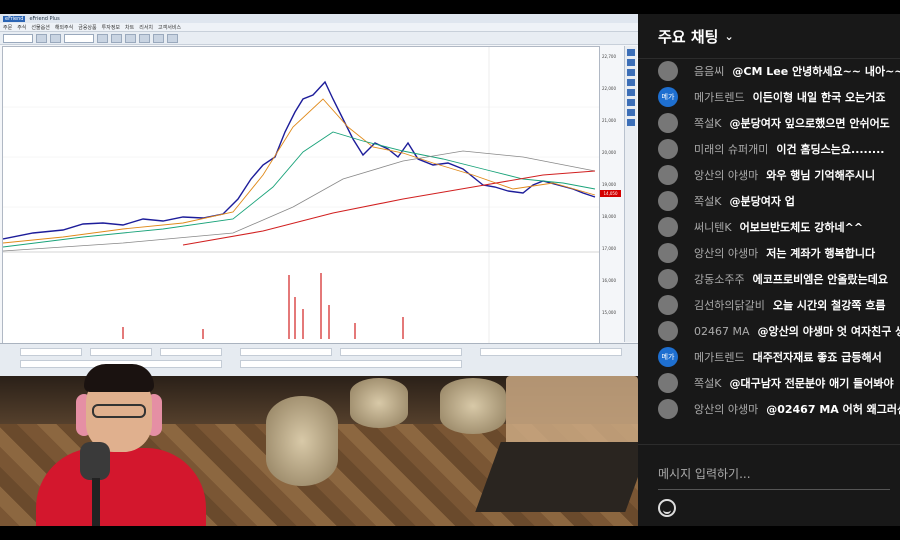 This screenshot has height=540, width=900. I want to click on chat-author: 음음씨, so click(709, 71).